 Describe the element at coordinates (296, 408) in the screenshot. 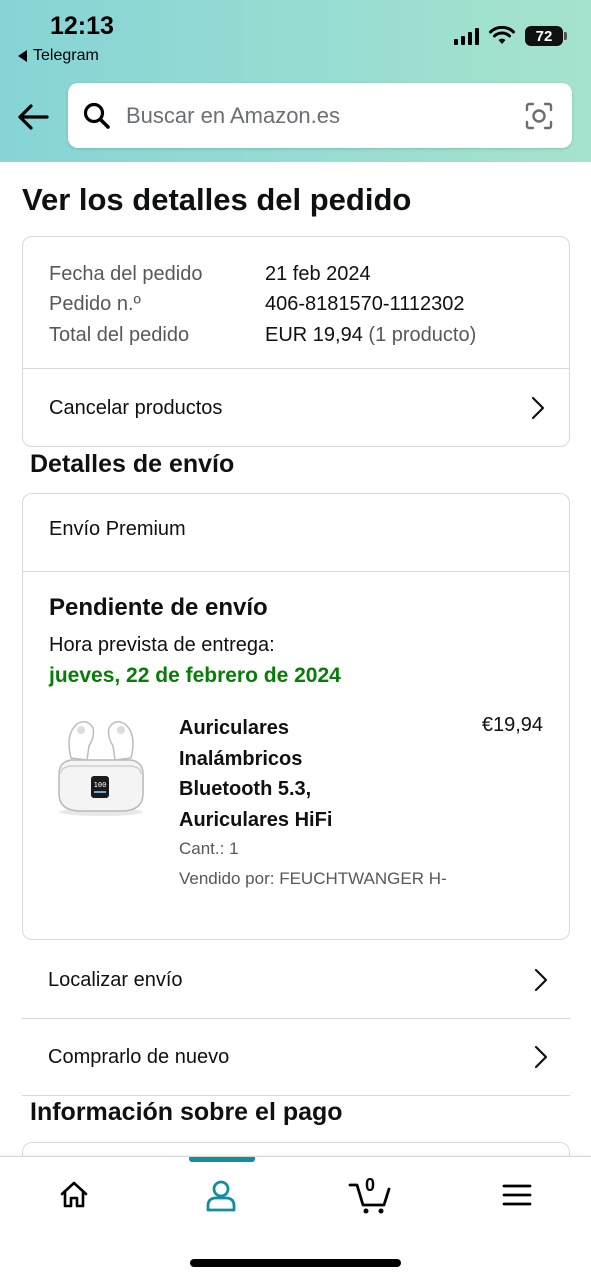

I see `cancel-products-link: Cancelar productos` at that location.